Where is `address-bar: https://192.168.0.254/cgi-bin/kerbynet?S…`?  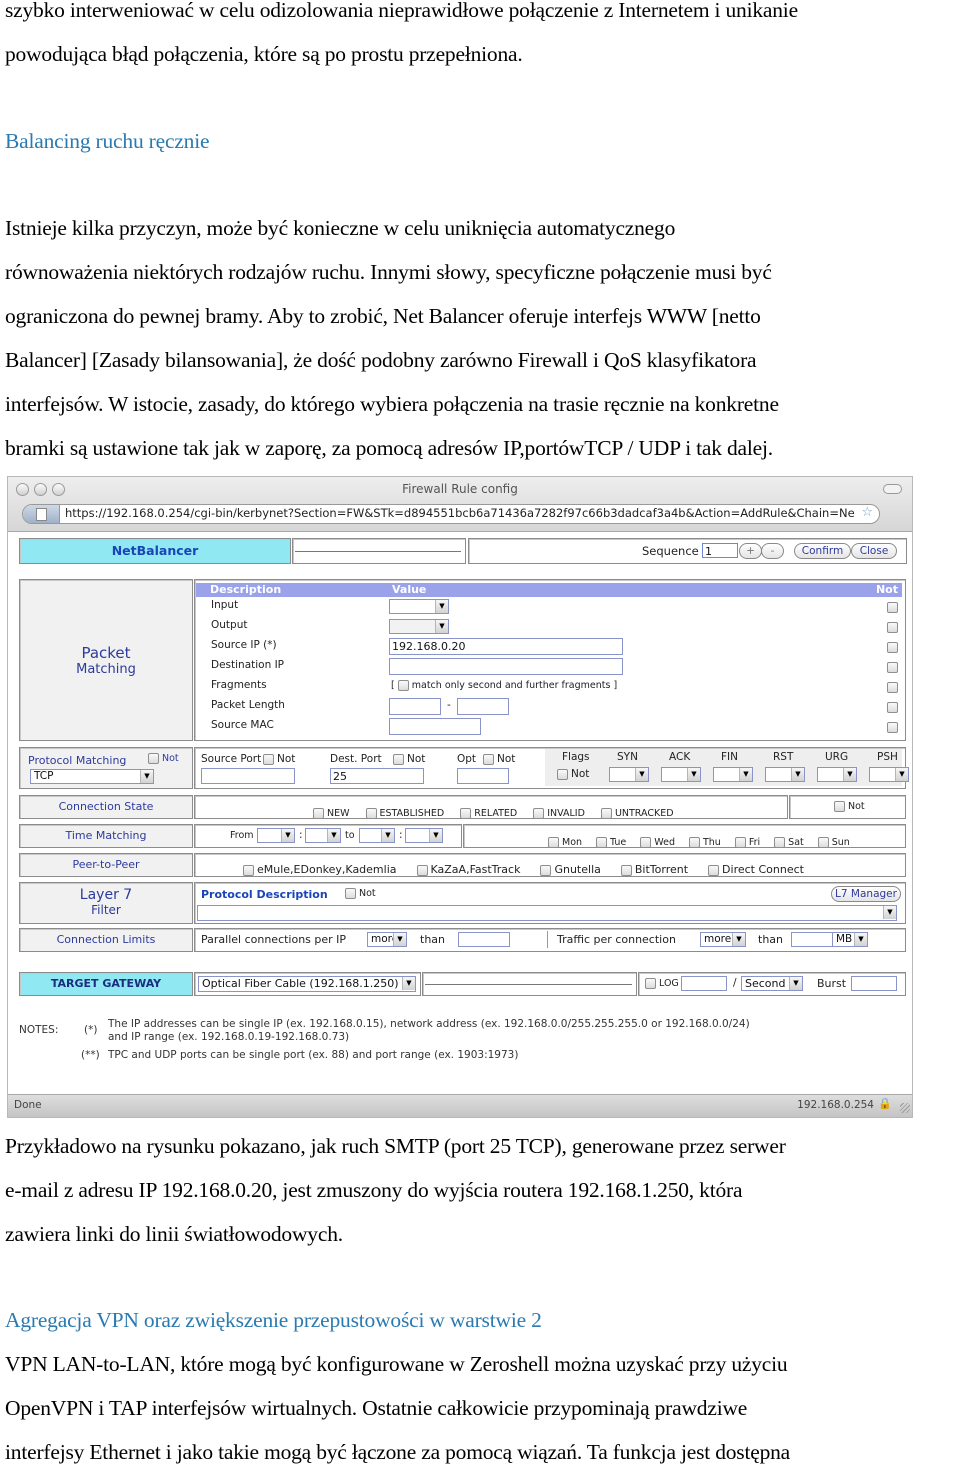 address-bar: https://192.168.0.254/cgi-bin/kerbynet?S… is located at coordinates (451, 514).